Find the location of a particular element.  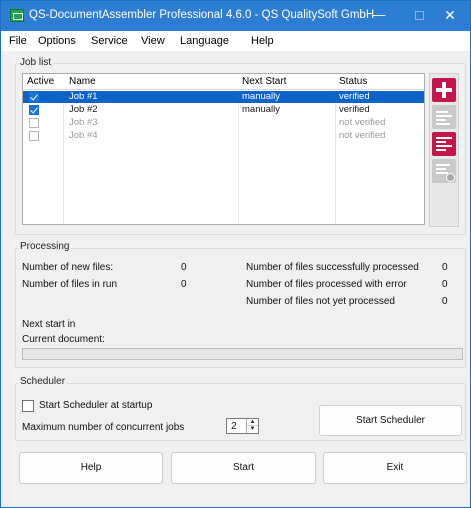

success-count-value: 0 is located at coordinates (445, 267).